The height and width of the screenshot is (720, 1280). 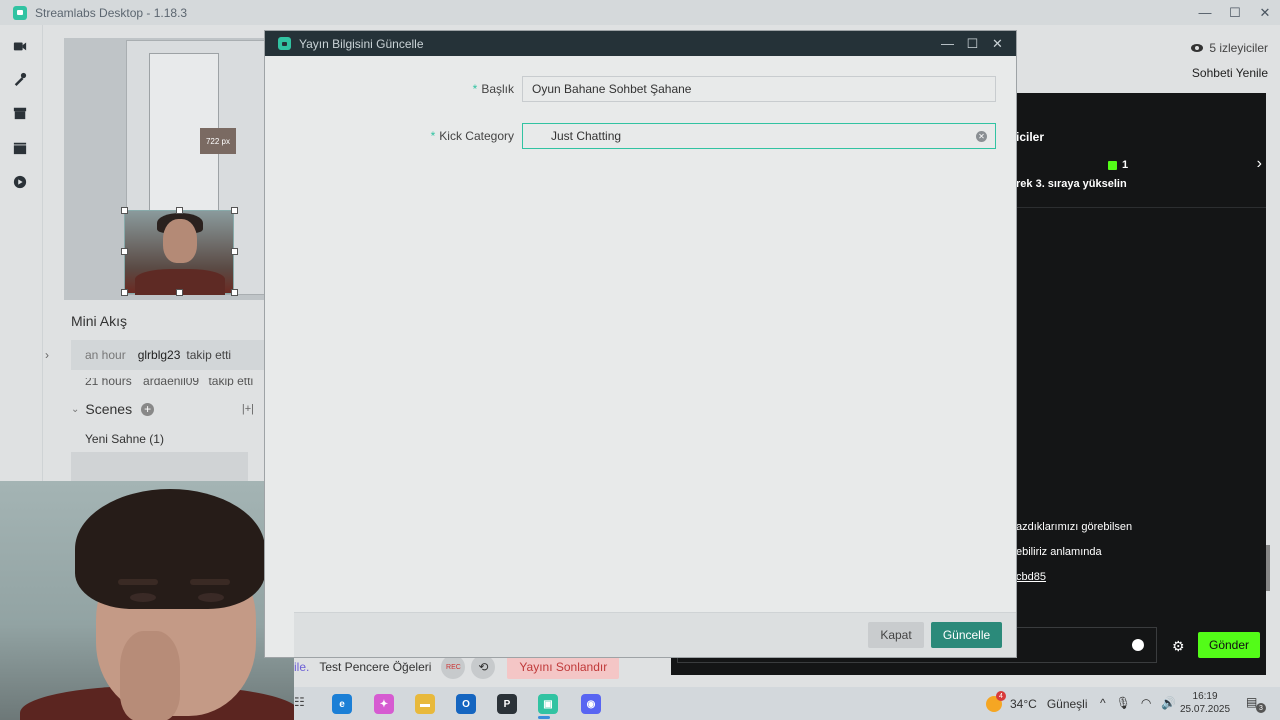 I want to click on dialog-footer: Kapat Güncelle, so click(x=655, y=634).